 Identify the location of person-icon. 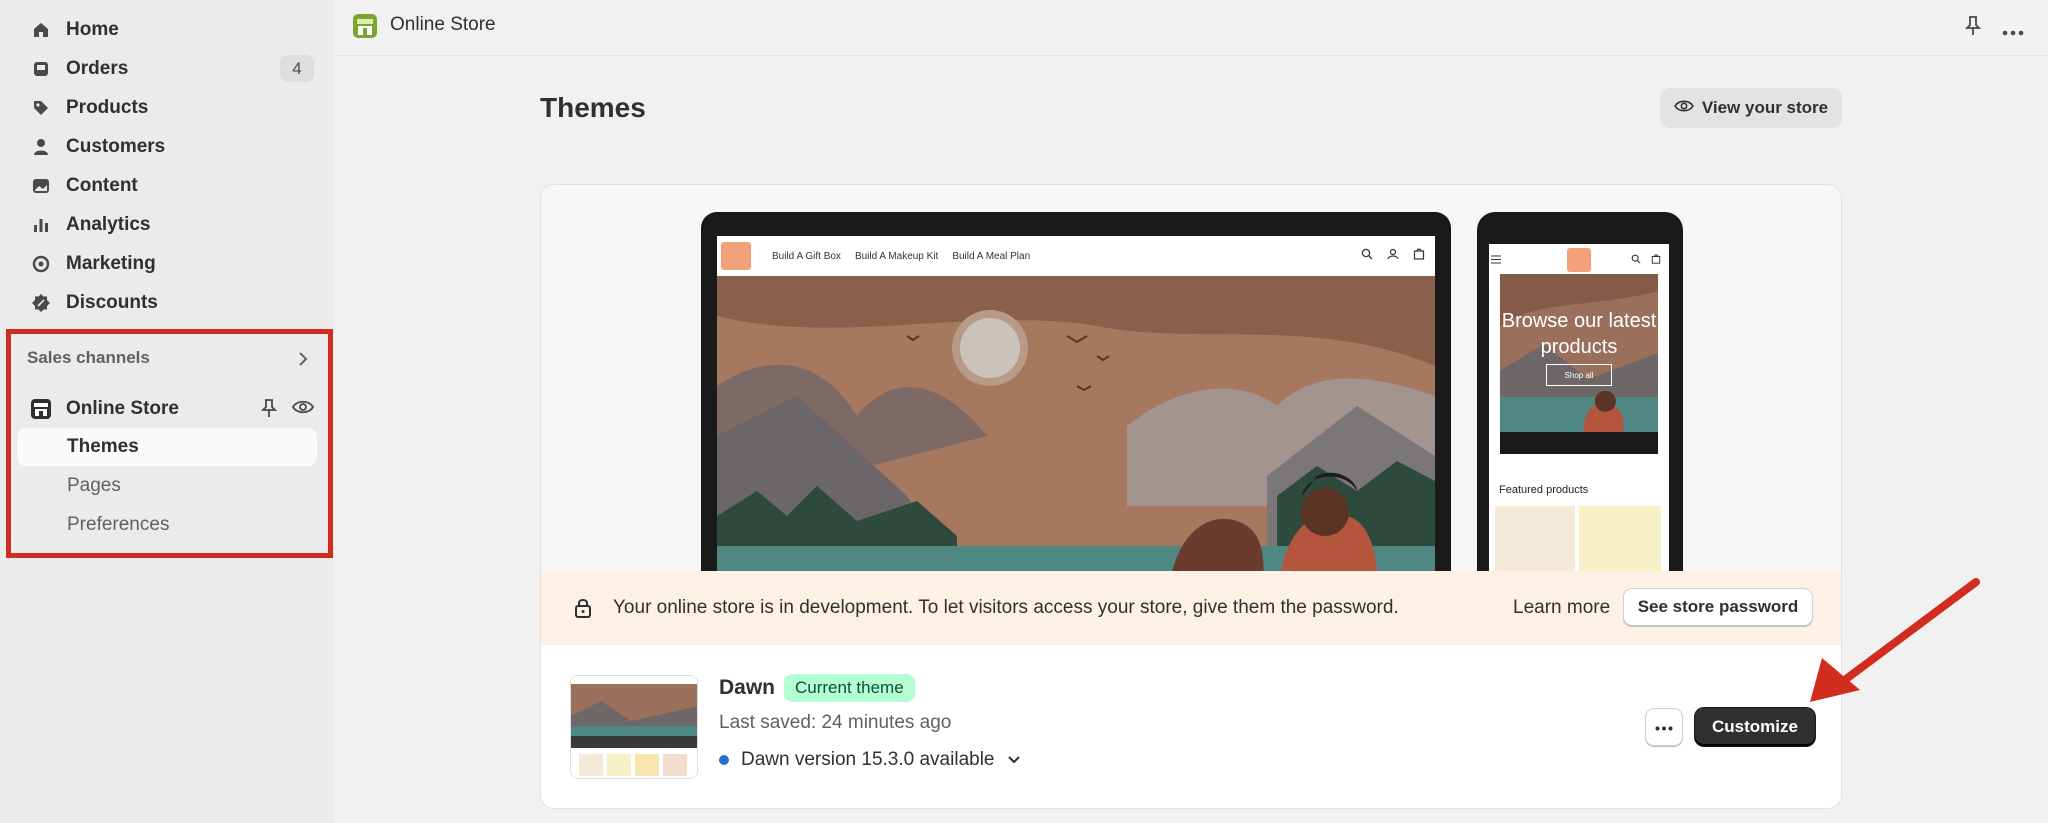
(41, 147).